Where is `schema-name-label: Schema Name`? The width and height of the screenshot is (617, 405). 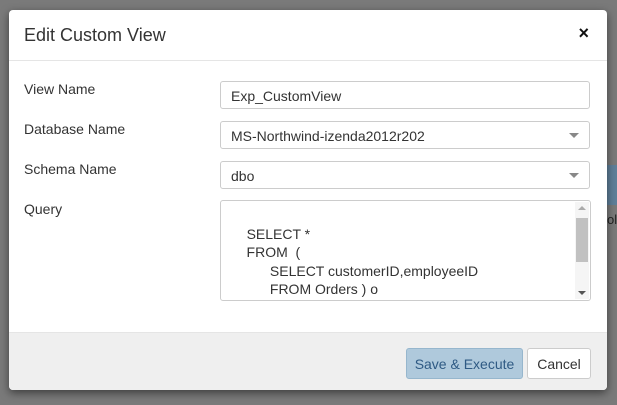 schema-name-label: Schema Name is located at coordinates (70, 169).